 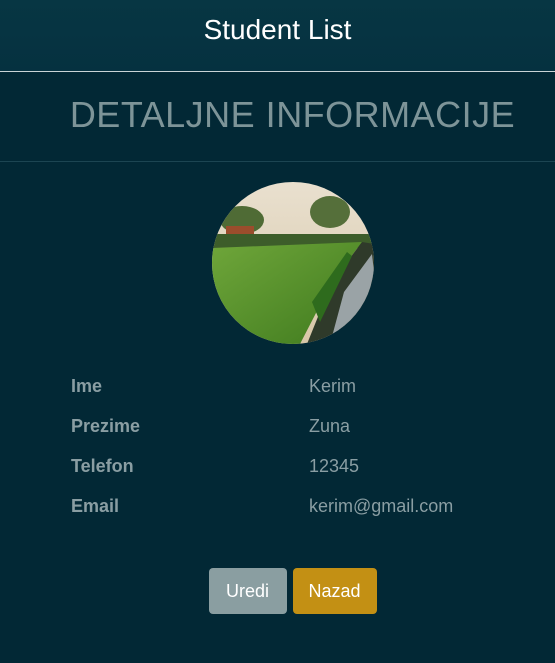 I want to click on page-title: DETALJNE INFORMACIJE, so click(x=292, y=114).